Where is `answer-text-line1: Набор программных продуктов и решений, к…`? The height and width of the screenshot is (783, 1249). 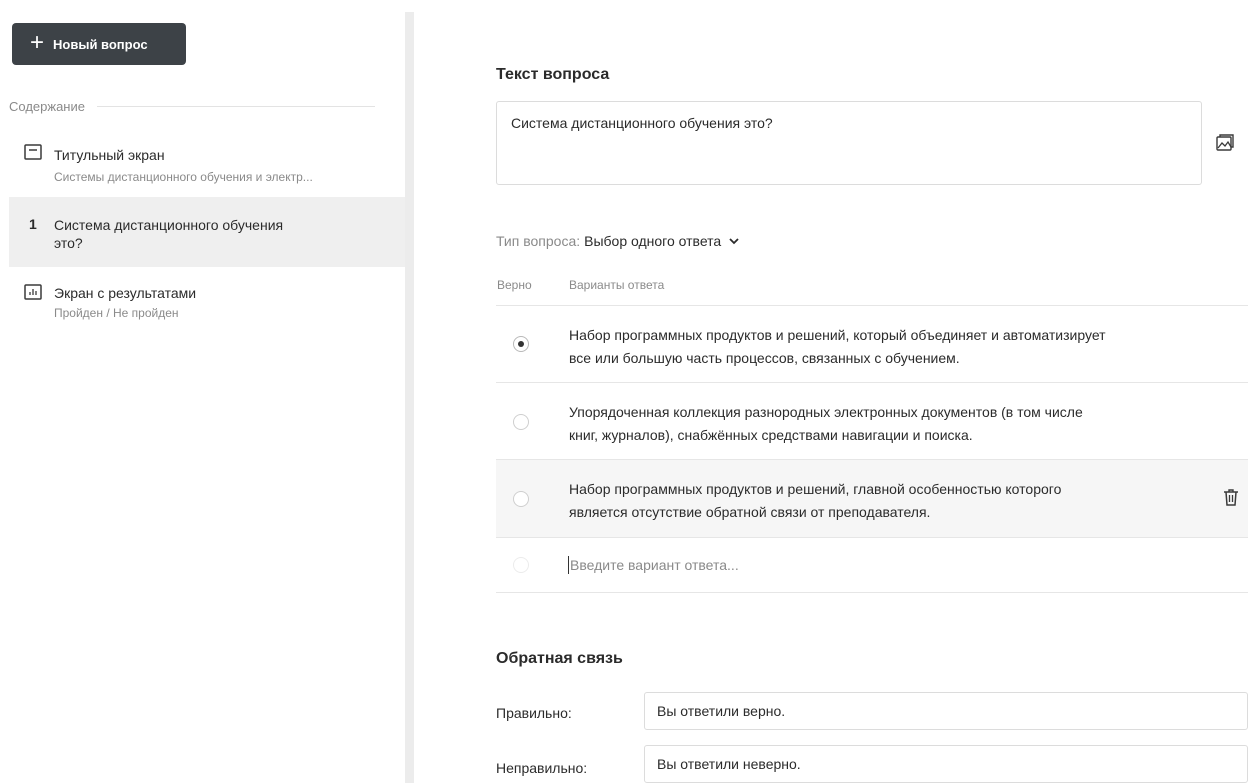 answer-text-line1: Набор программных продуктов и решений, к… is located at coordinates (837, 335).